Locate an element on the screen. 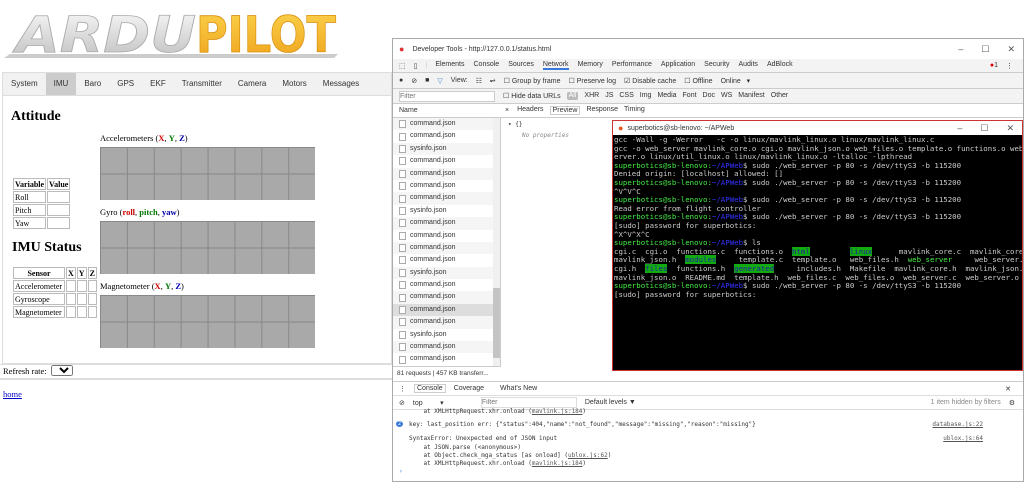 Image resolution: width=1024 pixels, height=496 pixels. tab-baro: Baro is located at coordinates (92, 84).